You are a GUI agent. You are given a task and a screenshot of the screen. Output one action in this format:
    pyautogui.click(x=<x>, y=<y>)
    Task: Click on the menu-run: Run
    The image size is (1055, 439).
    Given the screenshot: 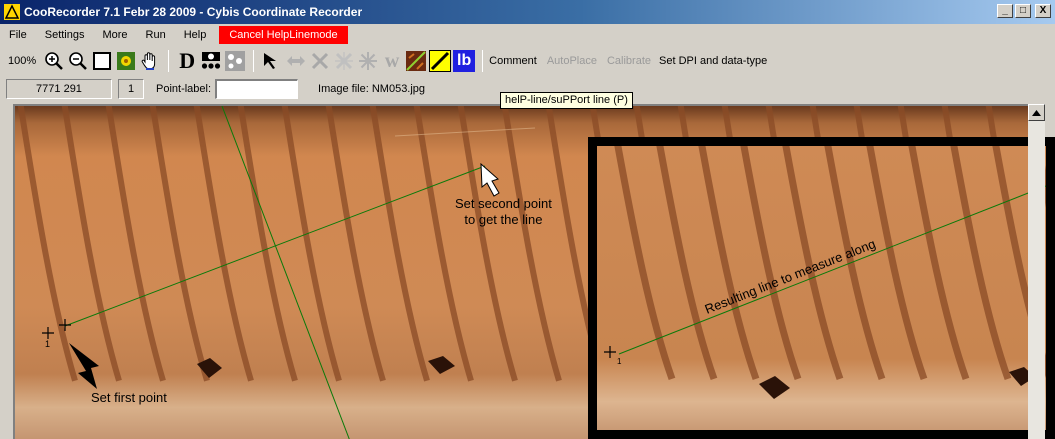 What is the action you would take?
    pyautogui.click(x=156, y=35)
    